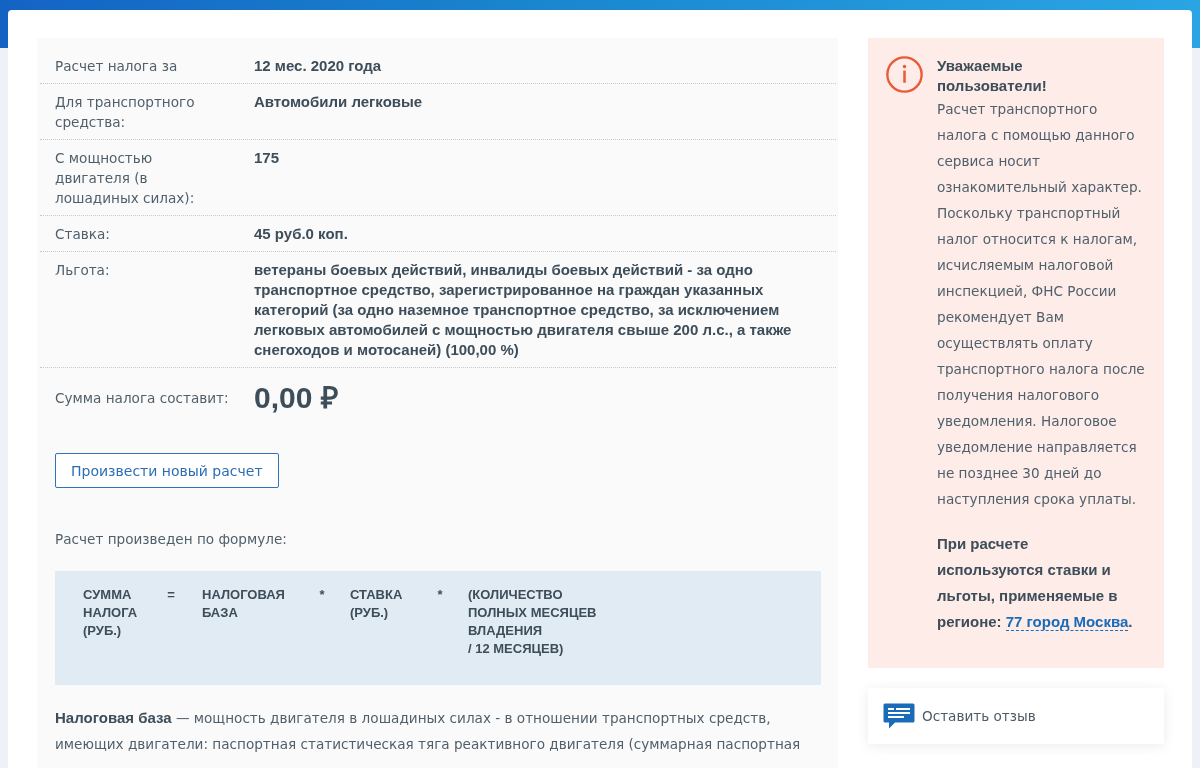 Image resolution: width=1200 pixels, height=768 pixels. What do you see at coordinates (523, 310) in the screenshot?
I see `detail-value: ветераны боевых действий, инвалиды боевых действий - за одно транспортное средство, зарегистрированное на граждан указанных категорий (за одно наземное транспортное средство, за исключением легковых автомобилей с мощностью двигателя свыше 200 л.с., а также снегоходов и мотосаней) (100,00 %)` at bounding box center [523, 310].